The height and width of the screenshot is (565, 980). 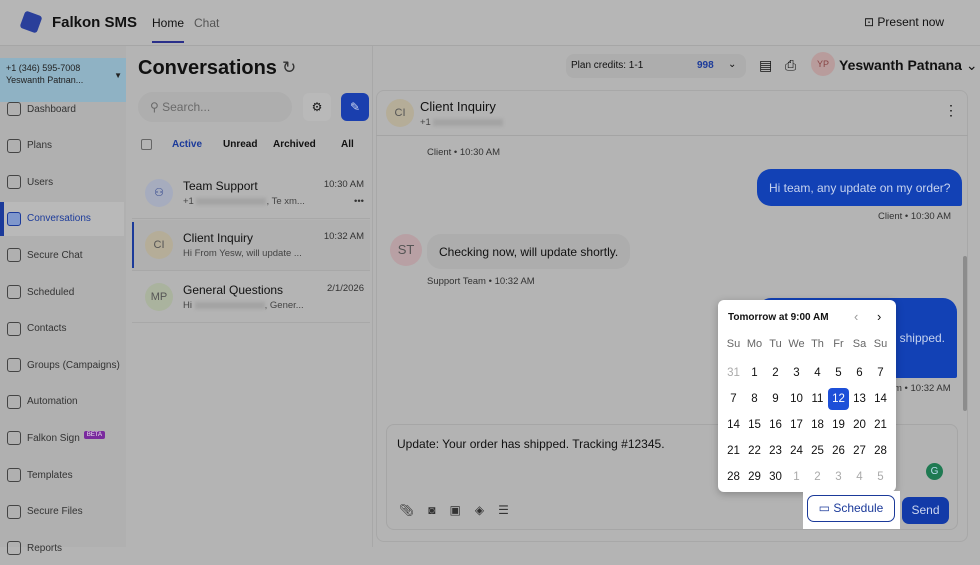 I want to click on filter-active: Active, so click(x=187, y=144).